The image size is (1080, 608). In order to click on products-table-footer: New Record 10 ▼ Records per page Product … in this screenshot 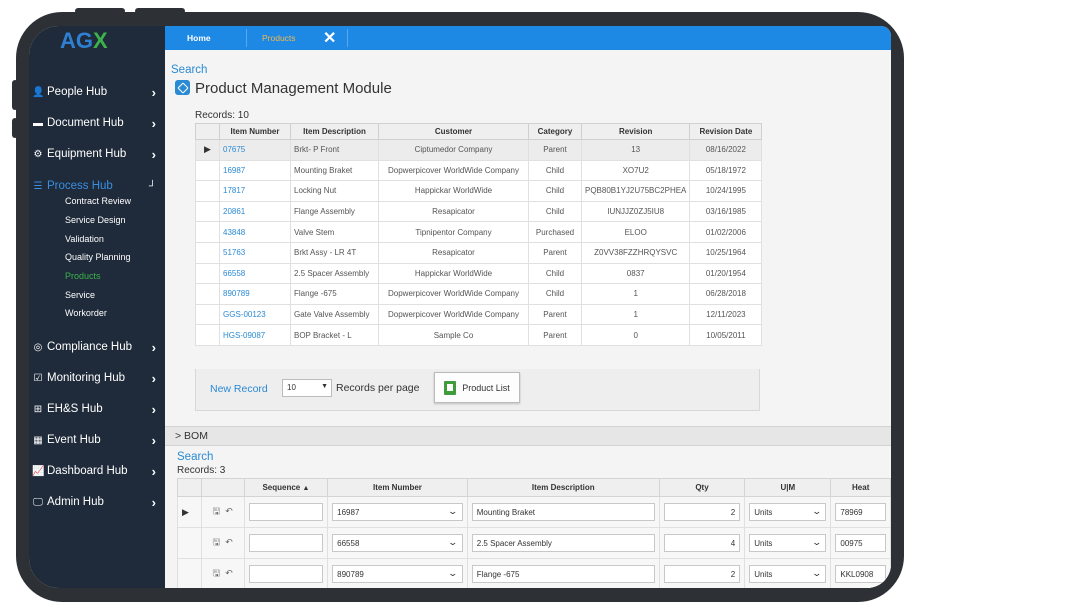, I will do `click(477, 390)`.